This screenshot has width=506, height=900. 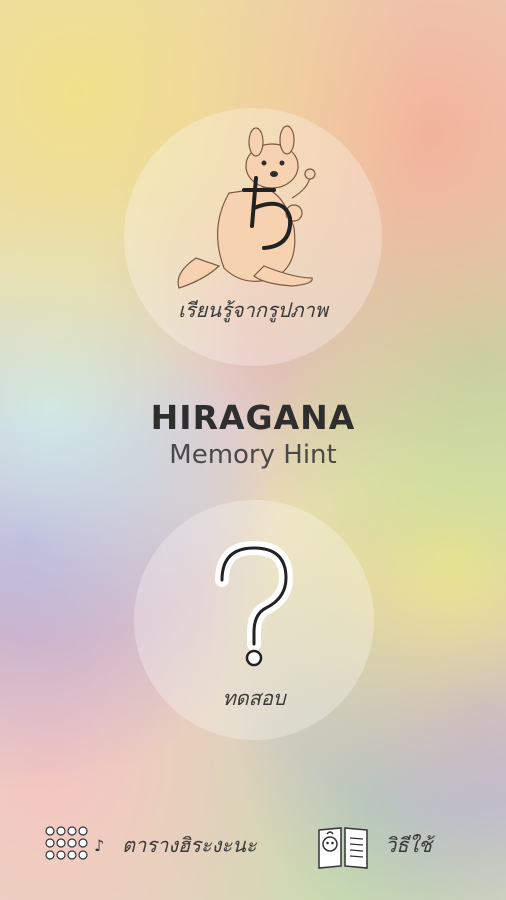 I want to click on how-to-use-button: วิธีใช้, so click(x=373, y=845).